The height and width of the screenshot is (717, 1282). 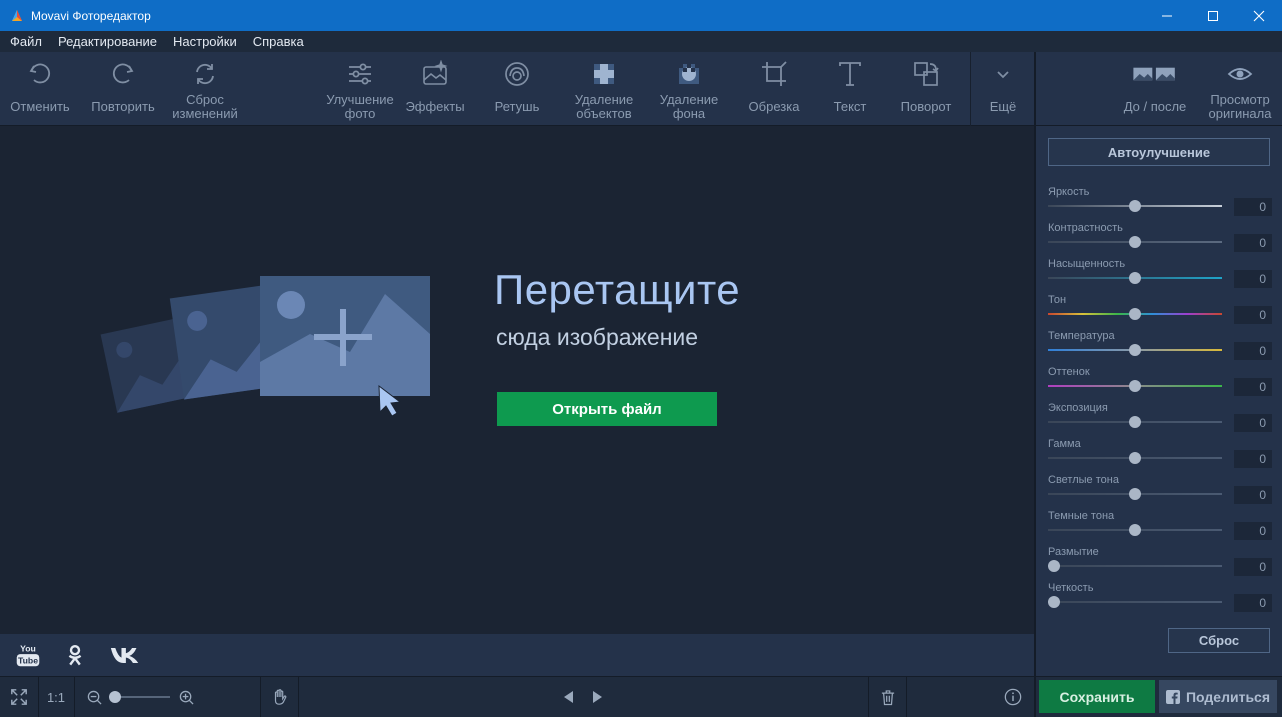 What do you see at coordinates (1259, 15) in the screenshot?
I see `close-button` at bounding box center [1259, 15].